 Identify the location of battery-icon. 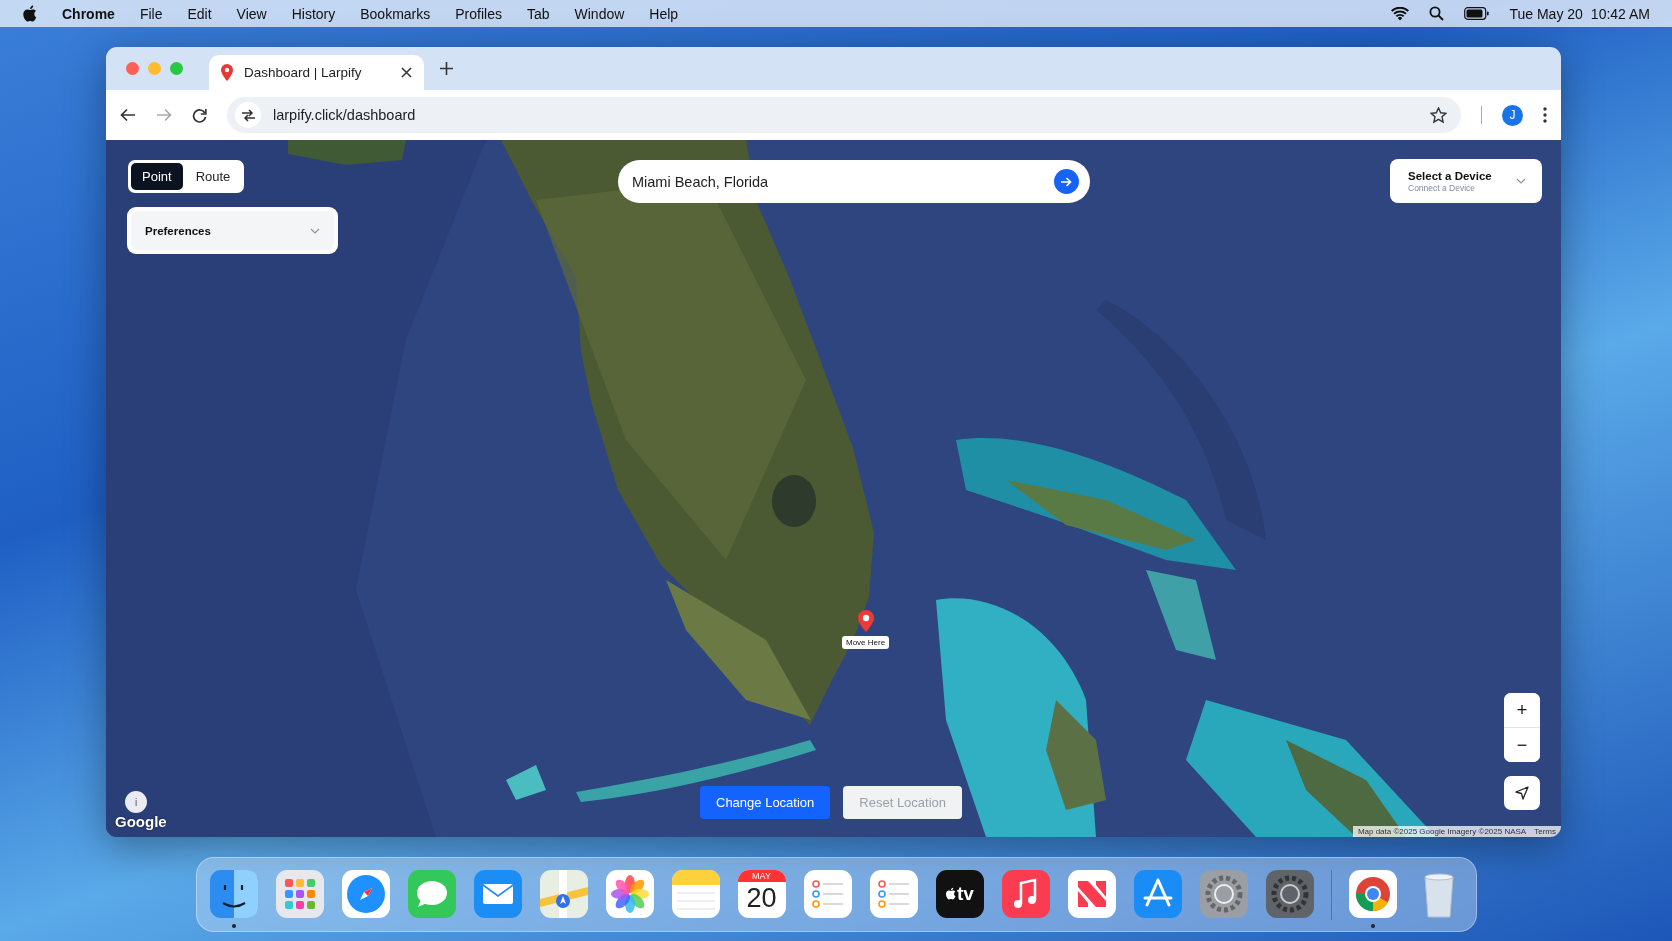
(1477, 13).